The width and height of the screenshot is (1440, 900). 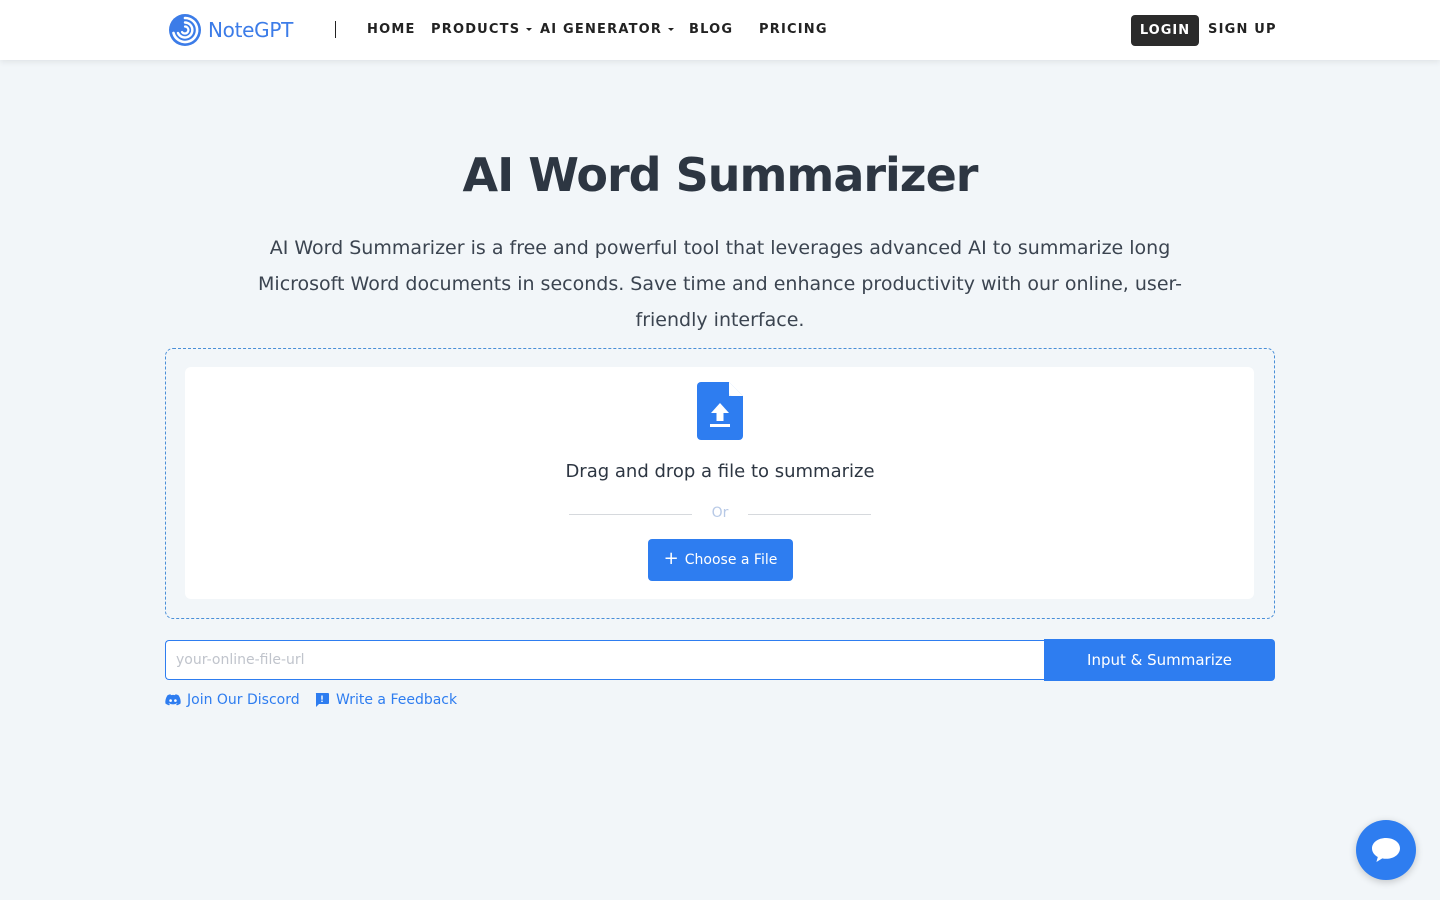 I want to click on chat-launcher-button, so click(x=1386, y=850).